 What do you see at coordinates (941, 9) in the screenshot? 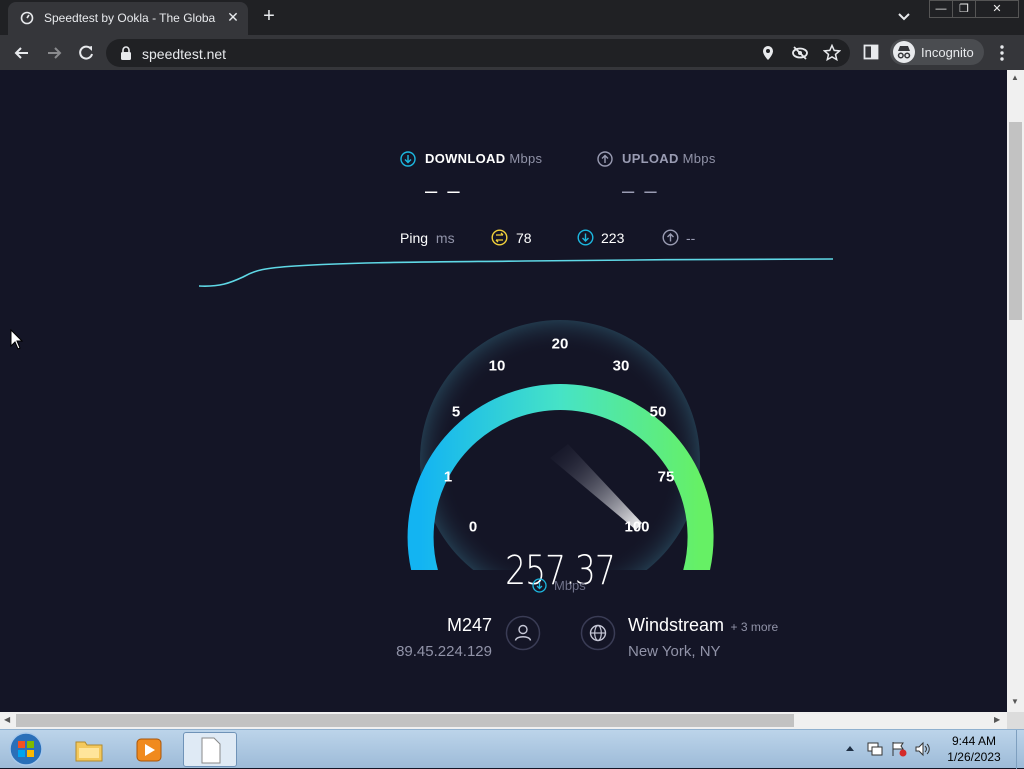
I see `minimize-button: —` at bounding box center [941, 9].